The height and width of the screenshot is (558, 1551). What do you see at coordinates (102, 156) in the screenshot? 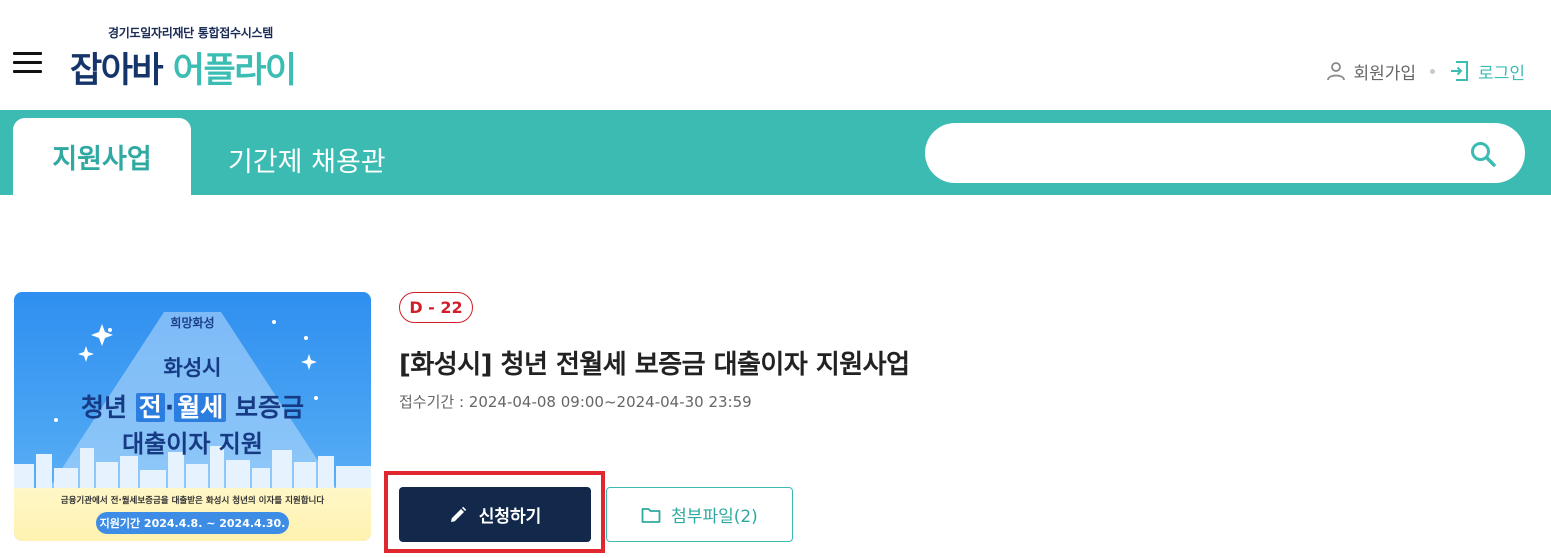
I see `tab-support-programs: 지원사업` at bounding box center [102, 156].